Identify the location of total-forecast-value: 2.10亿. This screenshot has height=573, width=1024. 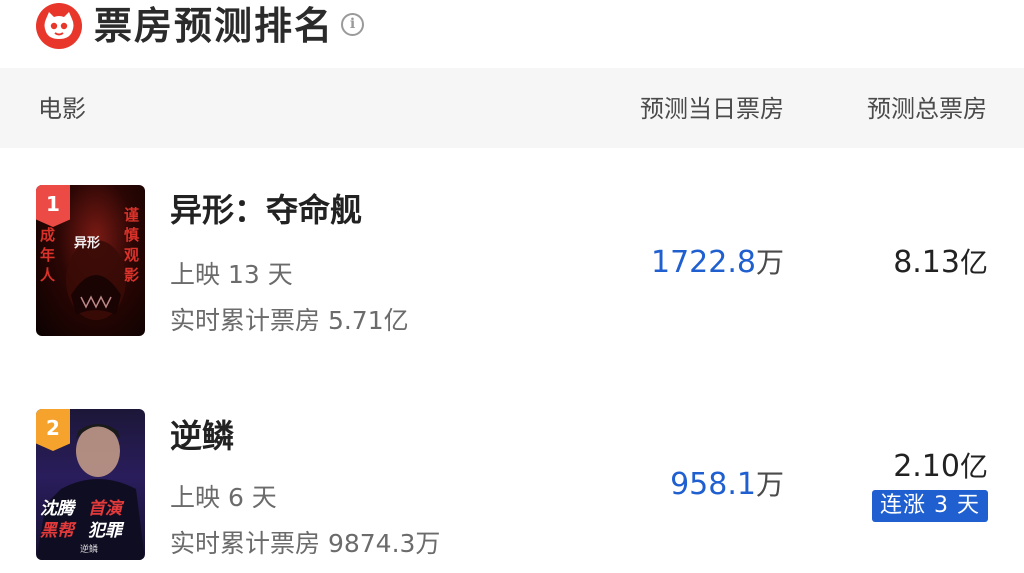
(940, 467).